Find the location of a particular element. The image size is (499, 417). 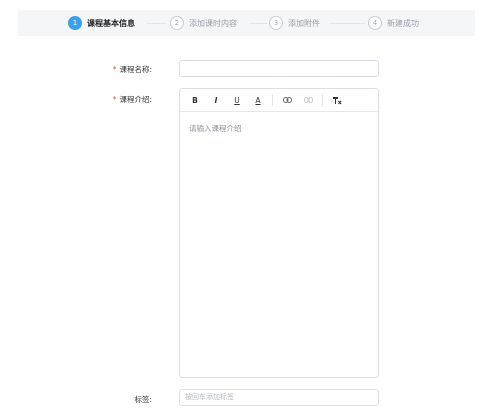

step-2-number: 2 is located at coordinates (177, 23).